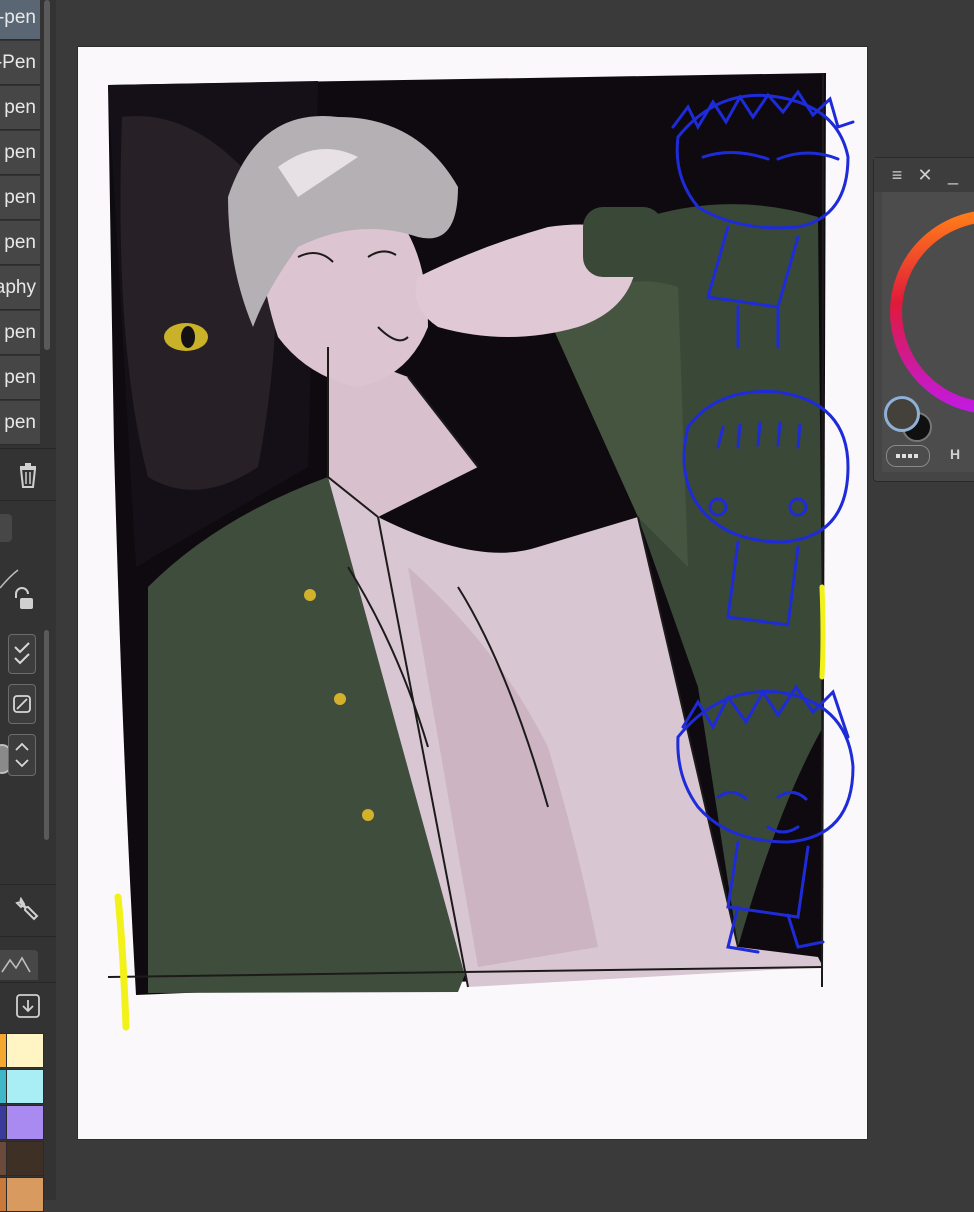 The width and height of the screenshot is (974, 1212). I want to click on brush-list-scrollbar, so click(47, 175).